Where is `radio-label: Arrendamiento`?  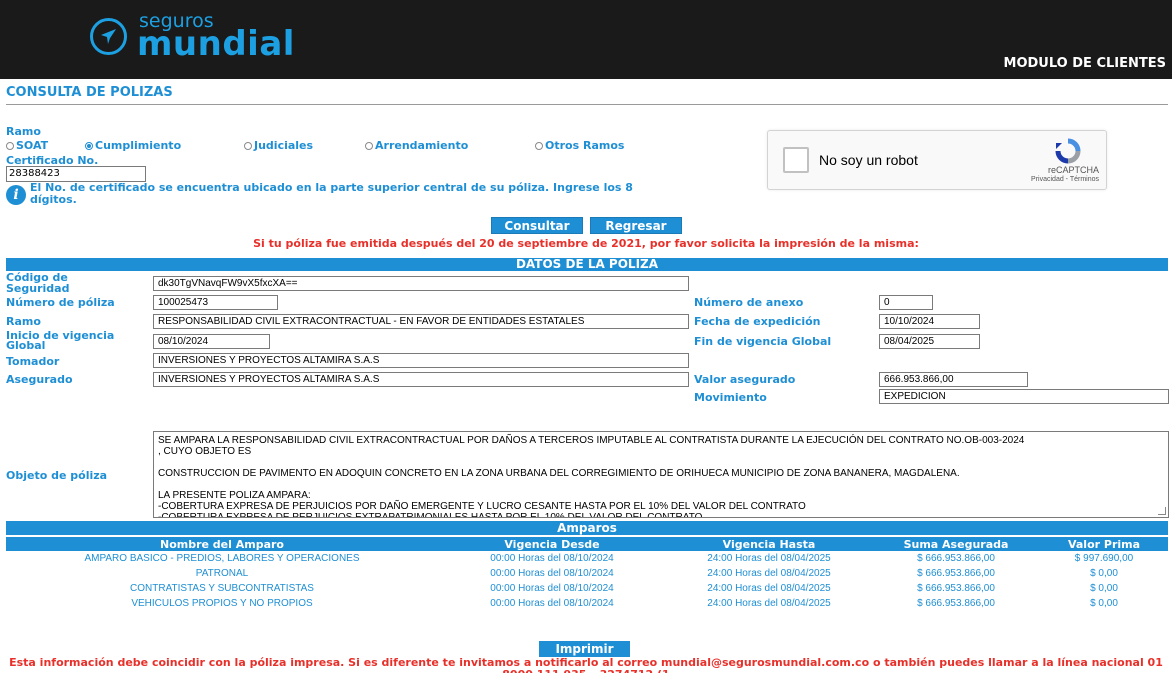
radio-label: Arrendamiento is located at coordinates (422, 145).